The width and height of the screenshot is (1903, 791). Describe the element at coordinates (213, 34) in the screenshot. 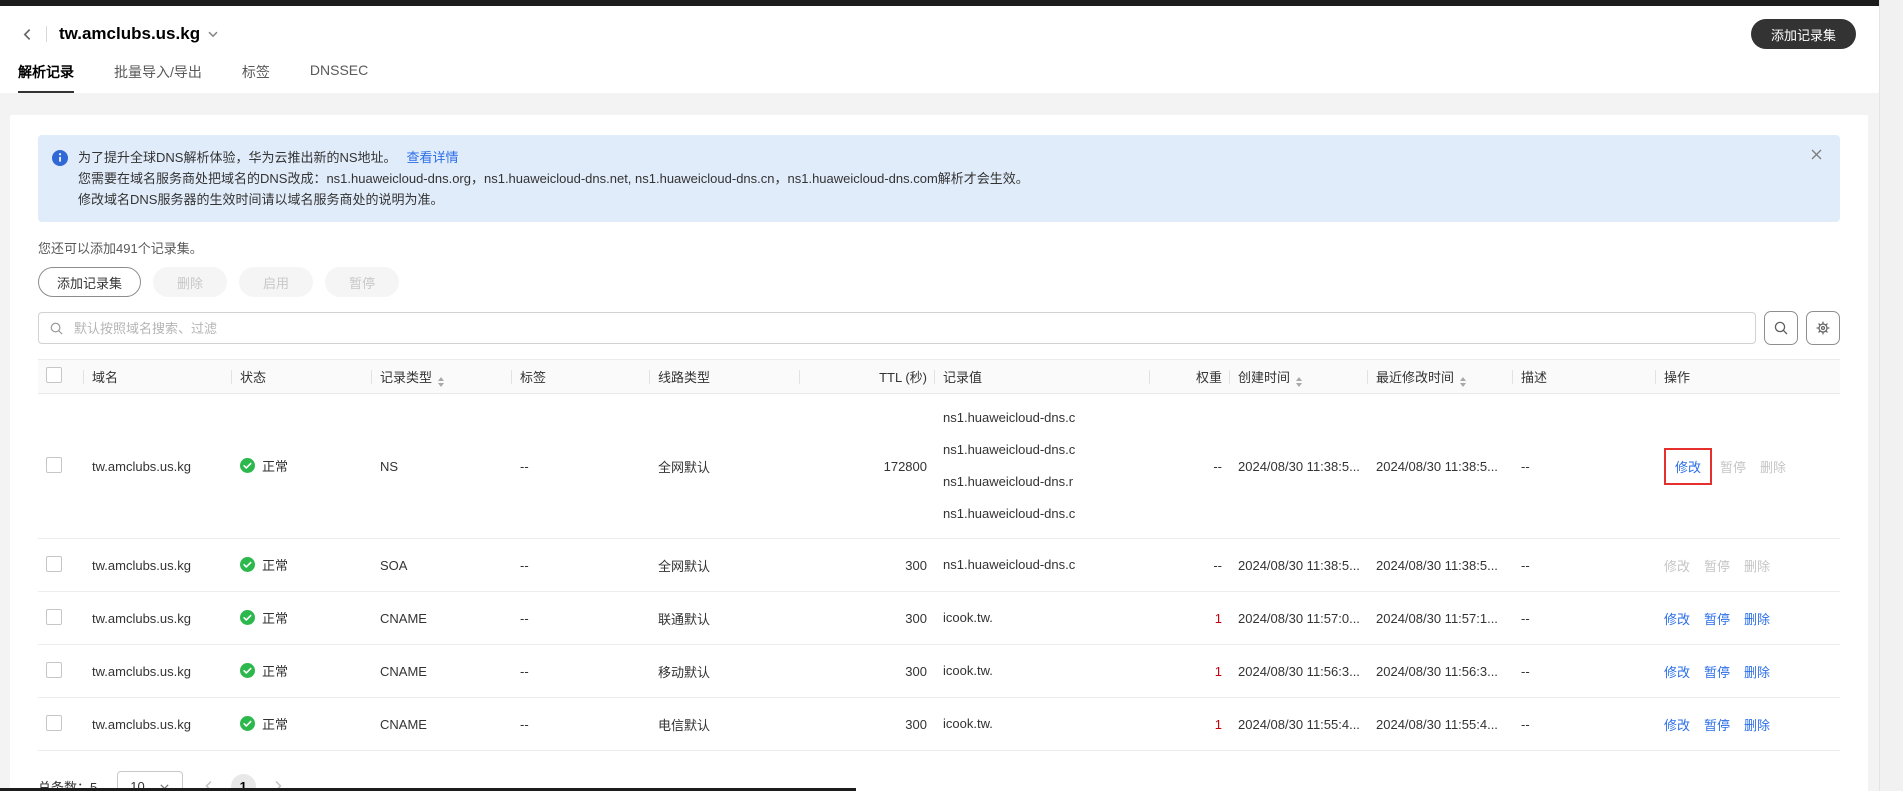

I see `domain-dropdown-toggle` at that location.